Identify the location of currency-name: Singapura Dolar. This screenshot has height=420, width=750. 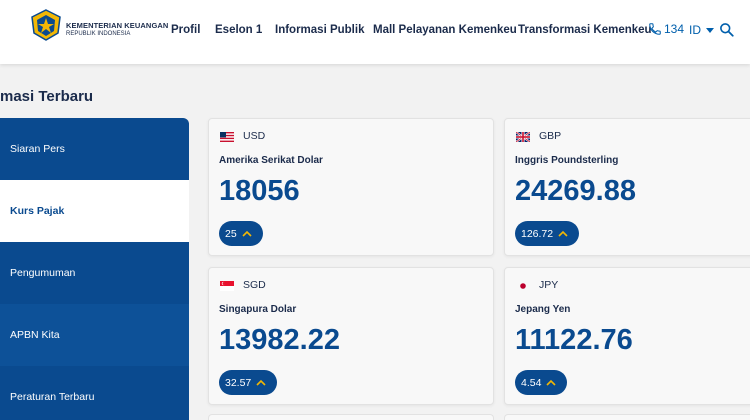
(258, 309).